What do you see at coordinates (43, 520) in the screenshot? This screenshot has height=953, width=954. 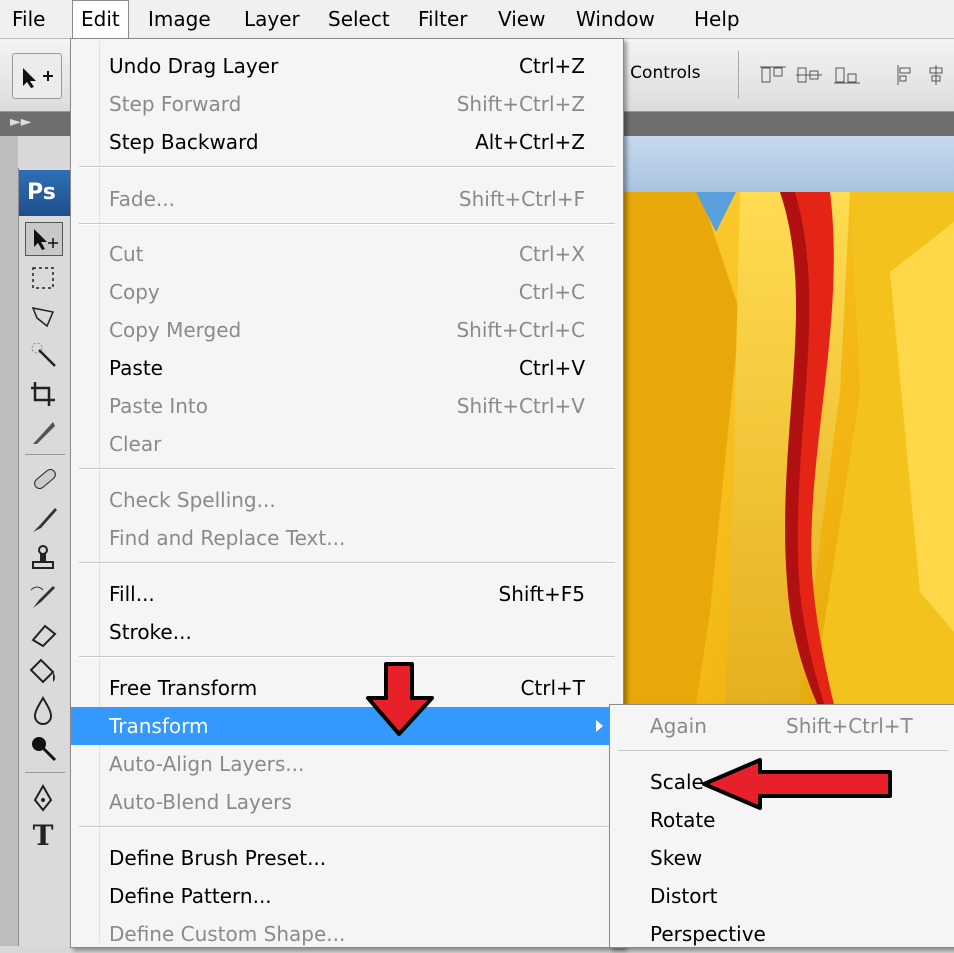 I see `brush-tool-icon` at bounding box center [43, 520].